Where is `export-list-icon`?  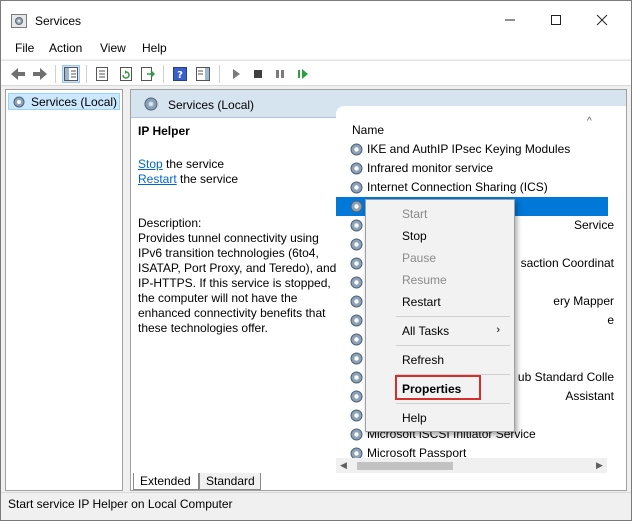
export-list-icon is located at coordinates (148, 74).